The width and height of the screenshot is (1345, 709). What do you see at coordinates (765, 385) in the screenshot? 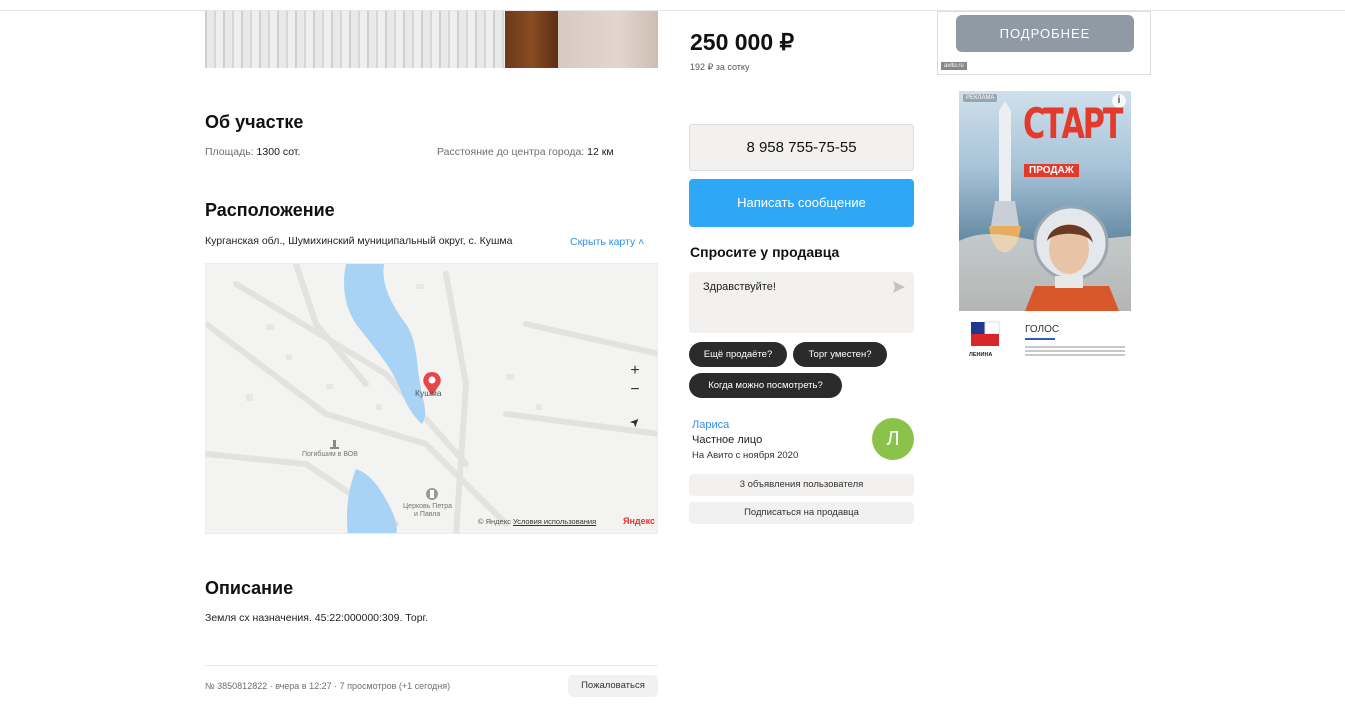
I see `quick-question-chip: Когда можно посмотреть?` at bounding box center [765, 385].